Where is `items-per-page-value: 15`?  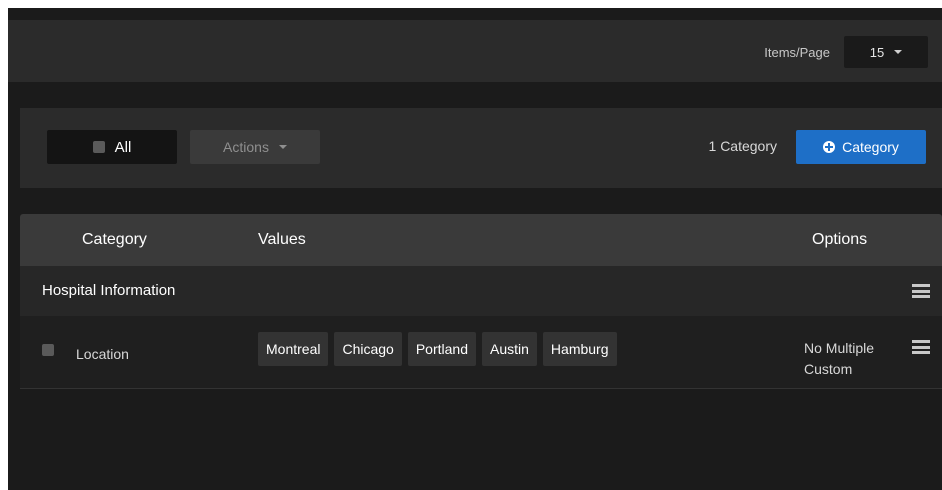 items-per-page-value: 15 is located at coordinates (877, 52).